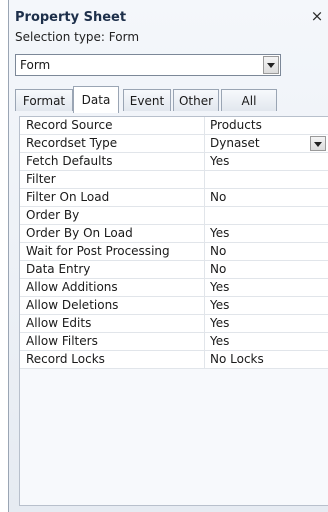  What do you see at coordinates (62, 341) in the screenshot?
I see `property-label: Allow Filters` at bounding box center [62, 341].